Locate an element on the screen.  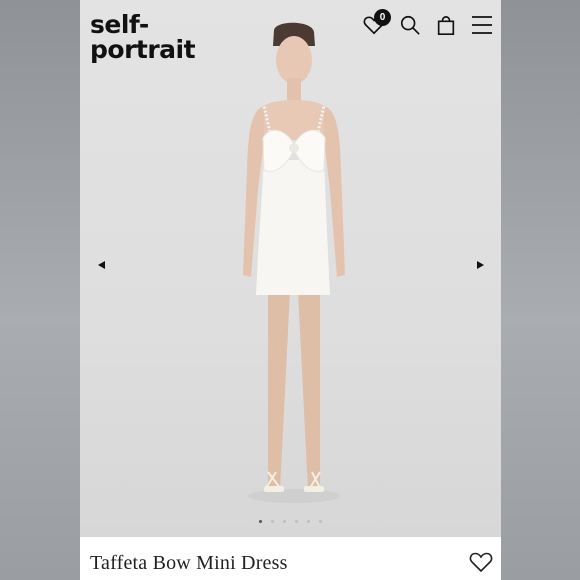
menu-icon is located at coordinates (482, 25).